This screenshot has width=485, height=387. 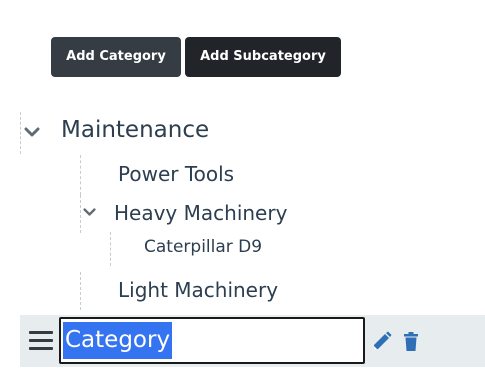 What do you see at coordinates (212, 340) in the screenshot?
I see `category-name-input` at bounding box center [212, 340].